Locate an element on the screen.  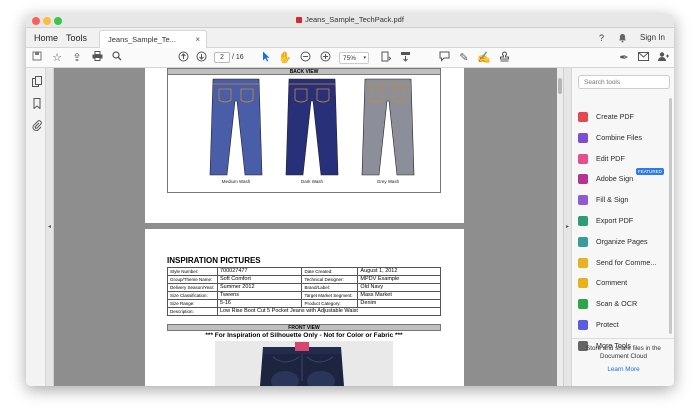
spec-value: 700027477 is located at coordinates (259, 271).